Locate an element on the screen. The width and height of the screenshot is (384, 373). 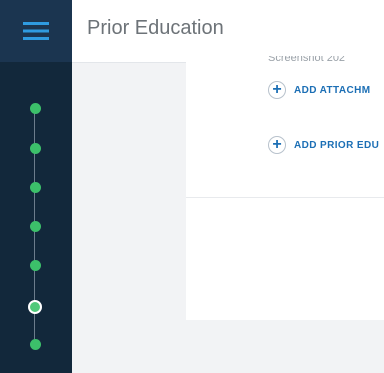
top-bar: Prior Education is located at coordinates (228, 31).